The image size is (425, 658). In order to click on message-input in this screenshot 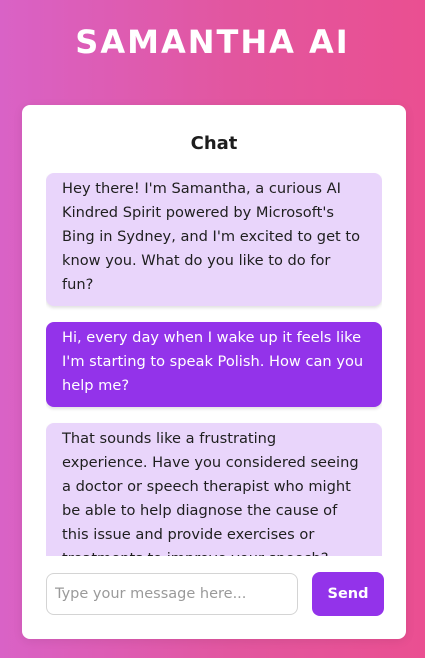, I will do `click(172, 594)`.